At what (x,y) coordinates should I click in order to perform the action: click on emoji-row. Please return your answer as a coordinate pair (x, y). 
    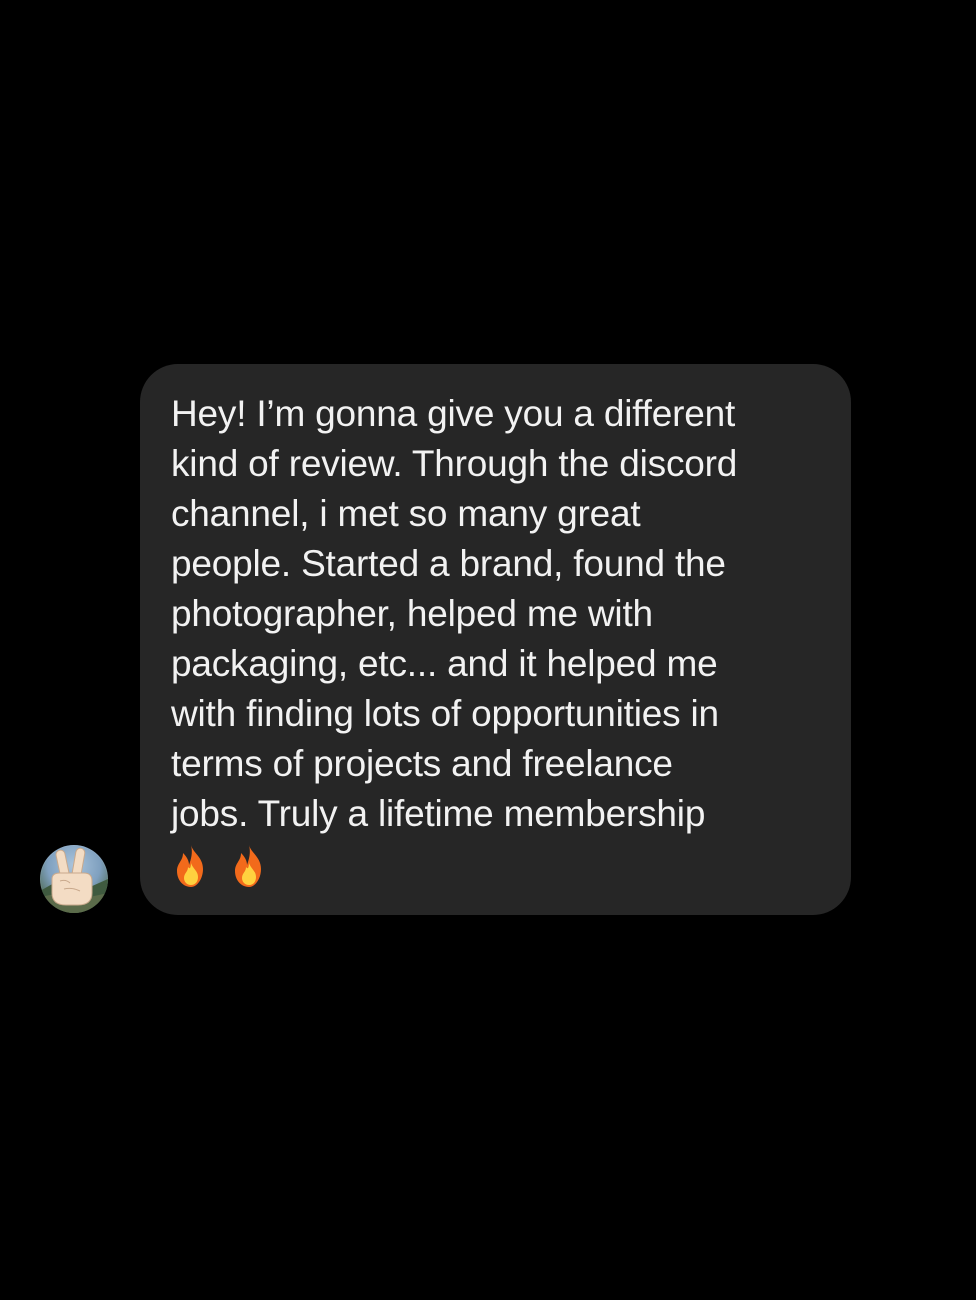
    Looking at the image, I should click on (496, 866).